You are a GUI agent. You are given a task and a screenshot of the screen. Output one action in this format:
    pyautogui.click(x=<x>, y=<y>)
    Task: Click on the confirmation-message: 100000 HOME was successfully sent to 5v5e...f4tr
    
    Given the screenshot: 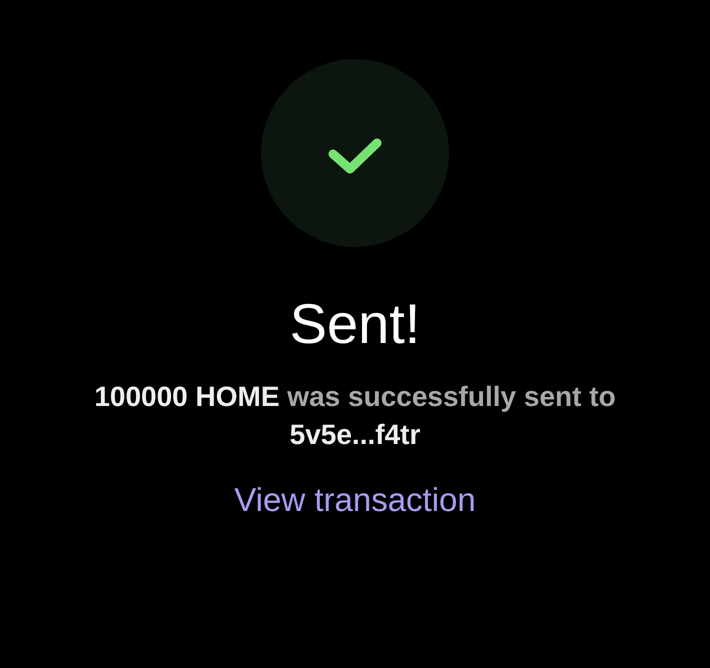 What is the action you would take?
    pyautogui.click(x=355, y=416)
    